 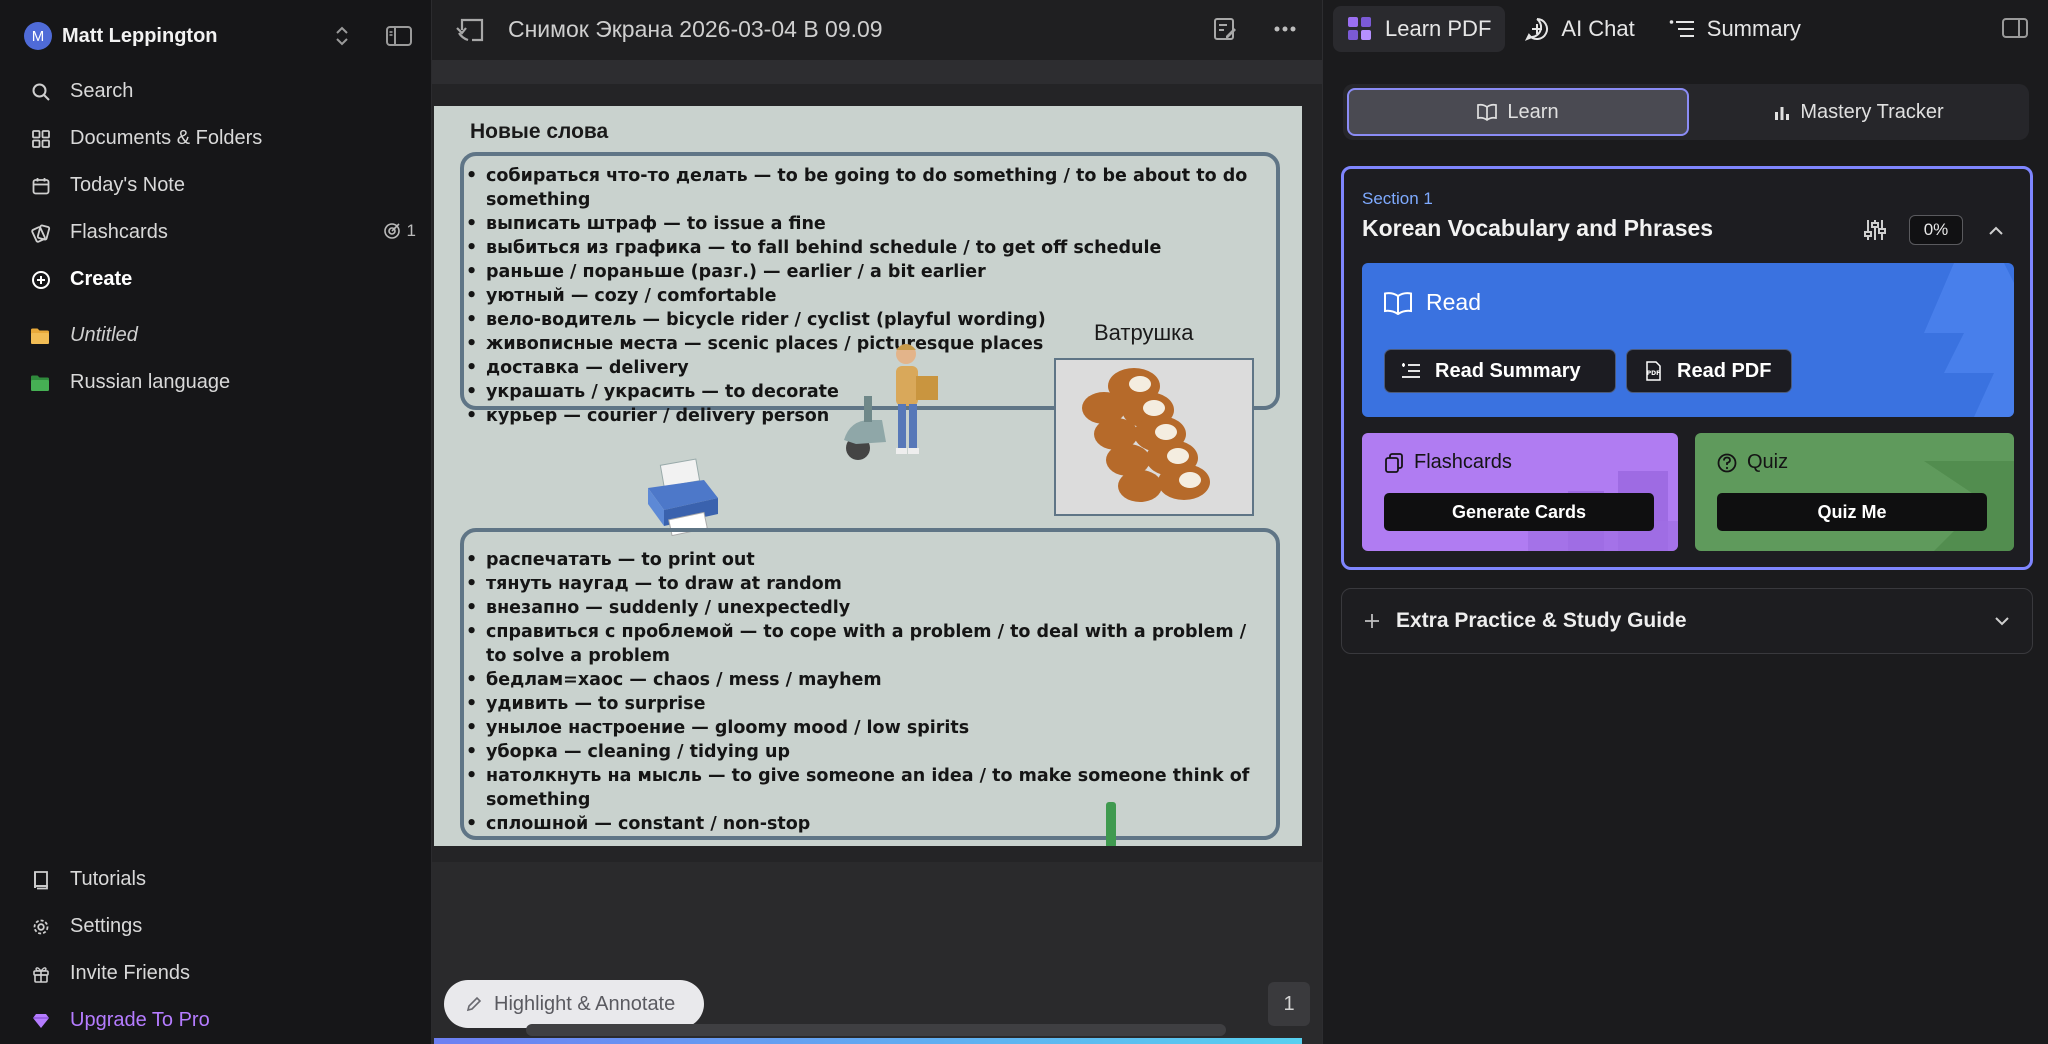 What do you see at coordinates (695, 29) in the screenshot?
I see `document-title: Снимок Экрана 2026-03-04 В 09.09` at bounding box center [695, 29].